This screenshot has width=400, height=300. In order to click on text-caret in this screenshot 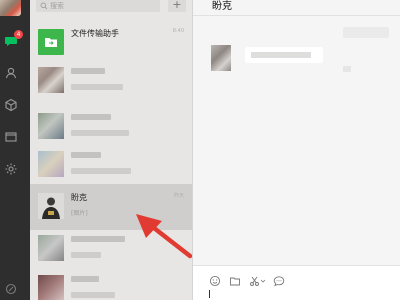, I will do `click(209, 294)`.